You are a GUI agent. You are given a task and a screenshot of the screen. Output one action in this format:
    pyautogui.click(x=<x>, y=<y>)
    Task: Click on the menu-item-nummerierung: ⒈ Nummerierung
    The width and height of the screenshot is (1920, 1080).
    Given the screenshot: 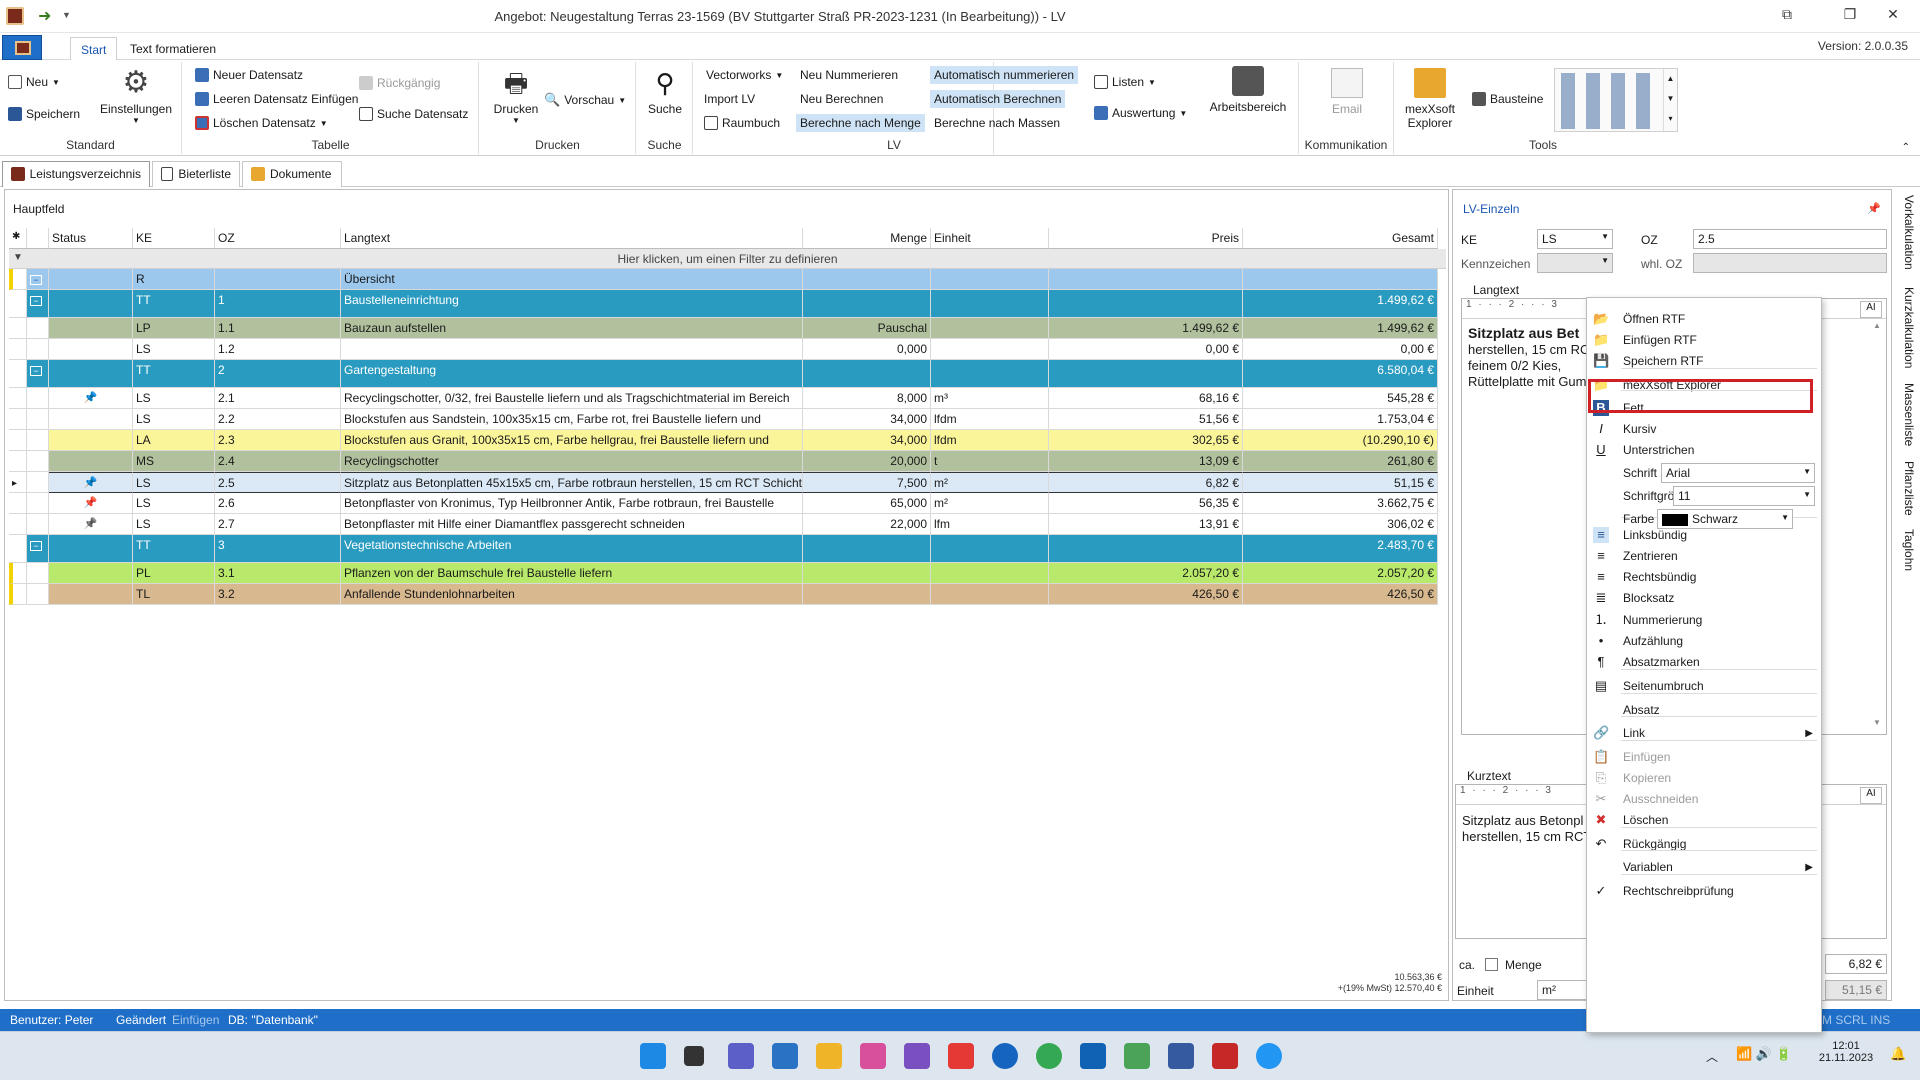 What is the action you would take?
    pyautogui.click(x=1704, y=620)
    